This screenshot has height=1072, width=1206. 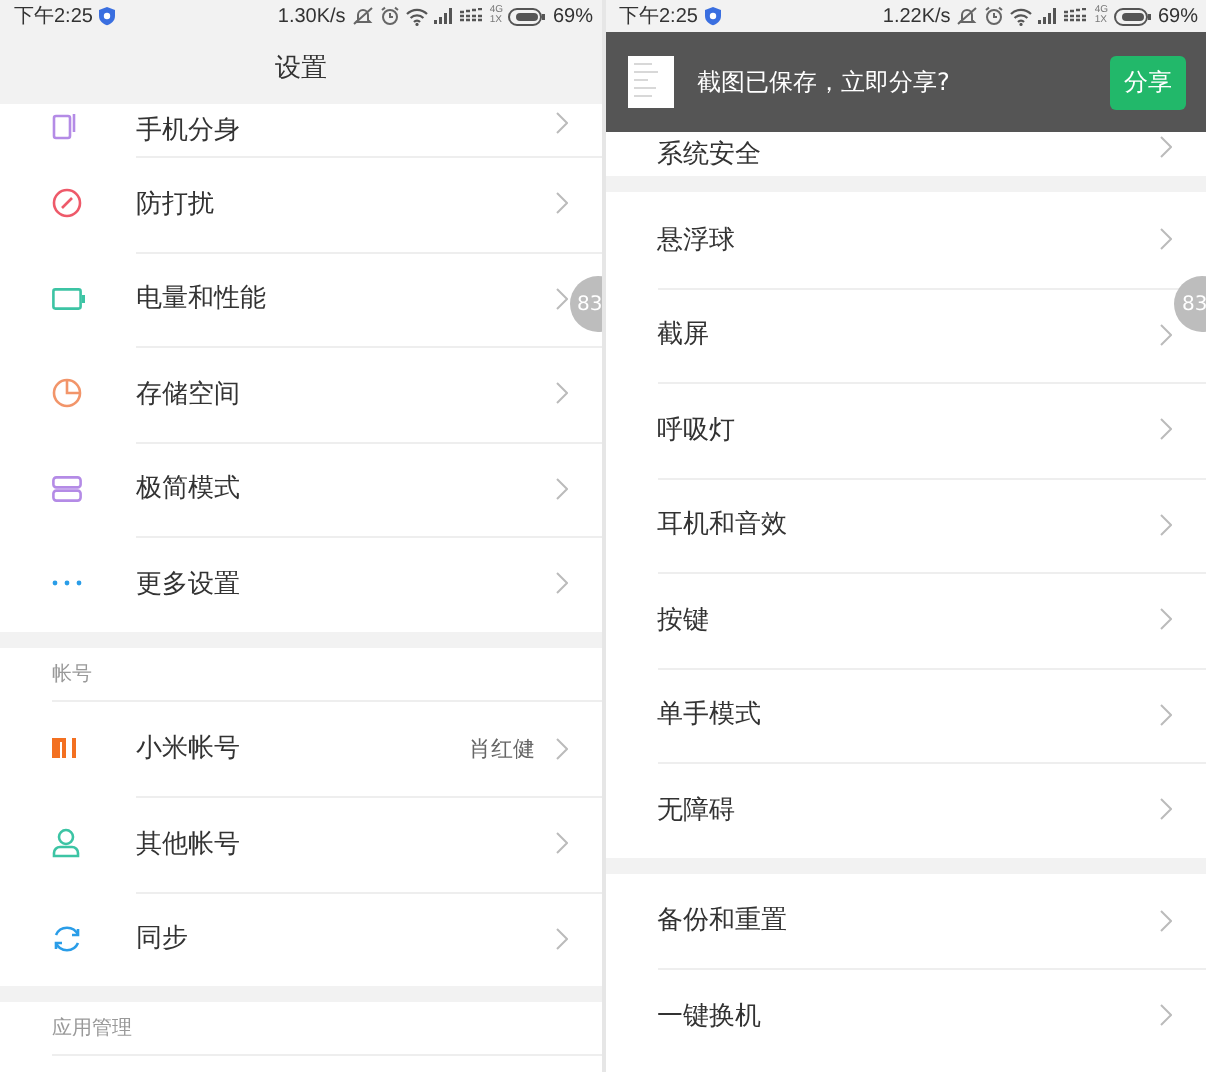 I want to click on mi-logo-icon, so click(x=66, y=748).